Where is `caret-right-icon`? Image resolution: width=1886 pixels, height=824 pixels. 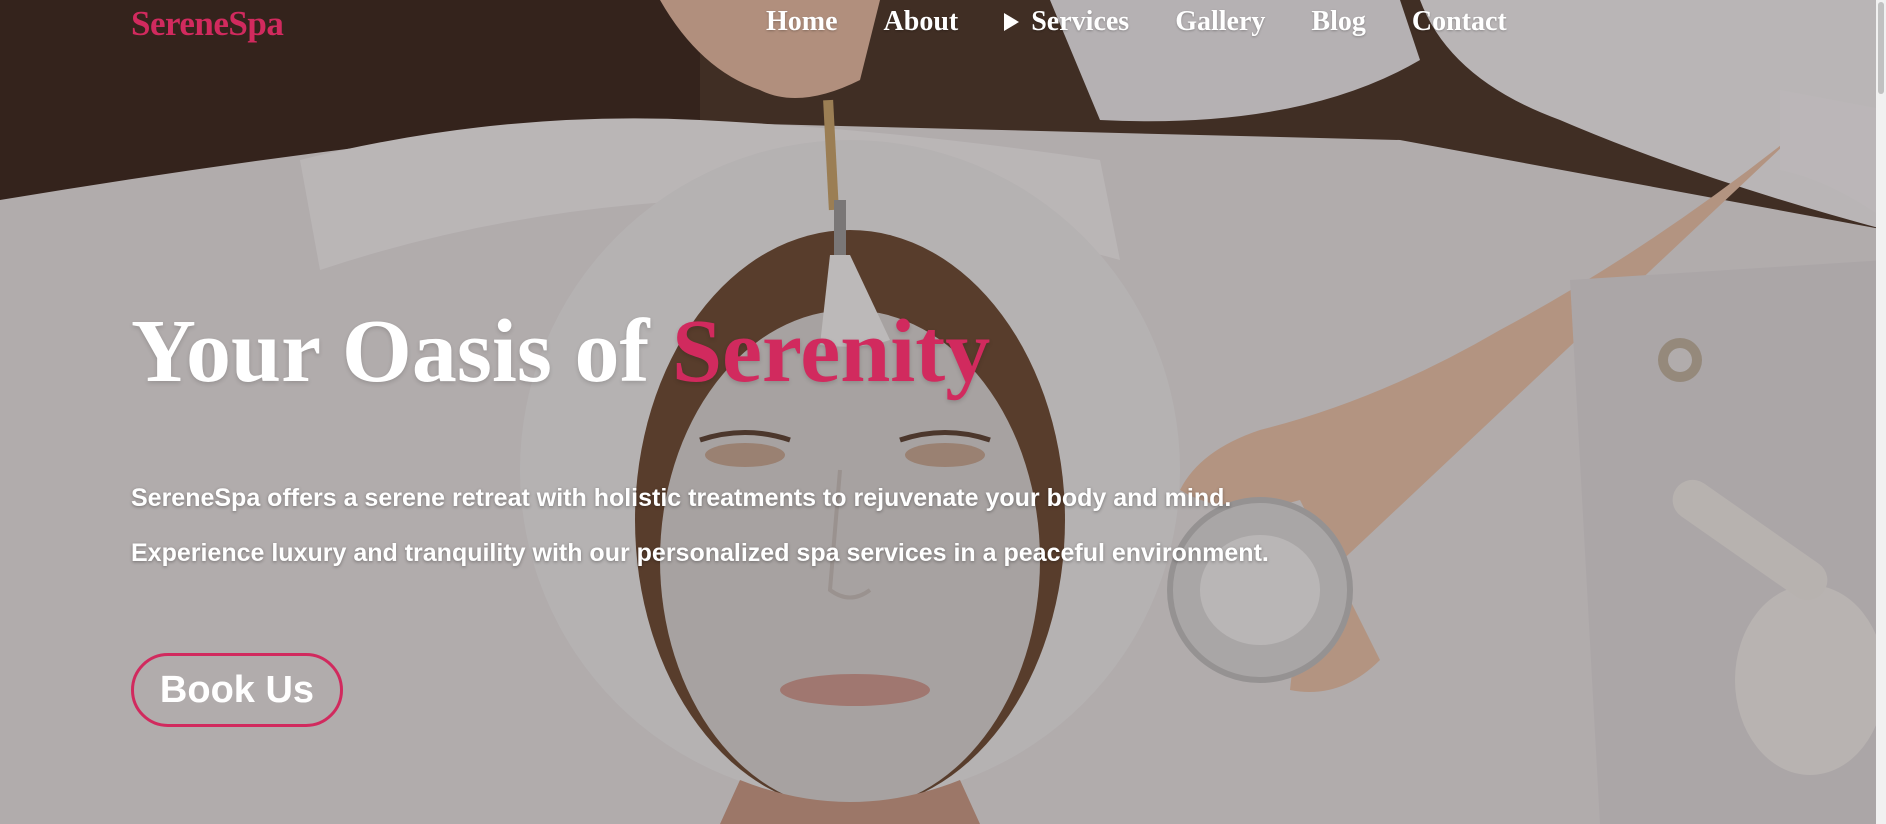 caret-right-icon is located at coordinates (1012, 22).